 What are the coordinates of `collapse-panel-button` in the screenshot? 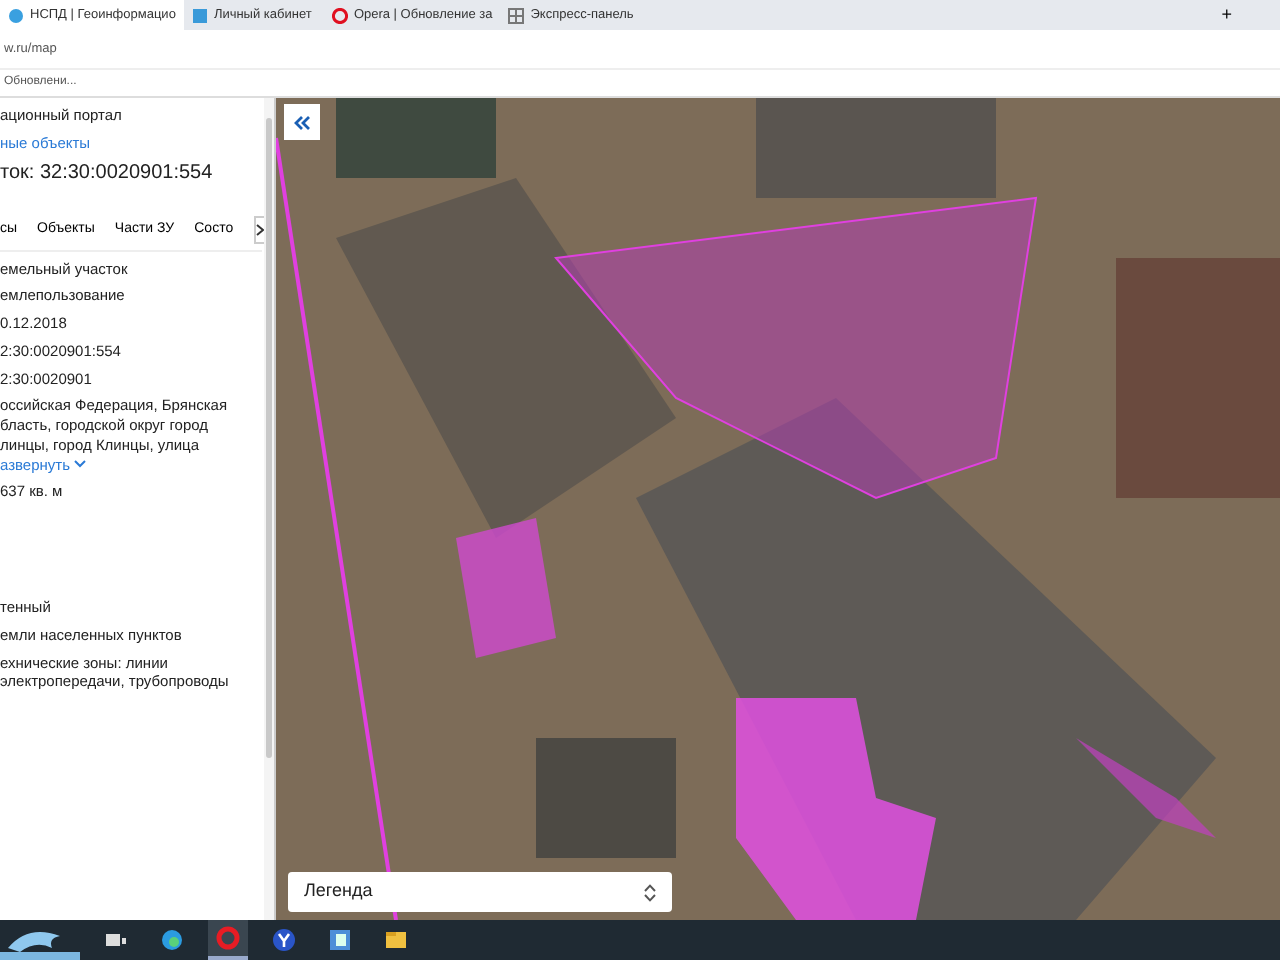 It's located at (302, 122).